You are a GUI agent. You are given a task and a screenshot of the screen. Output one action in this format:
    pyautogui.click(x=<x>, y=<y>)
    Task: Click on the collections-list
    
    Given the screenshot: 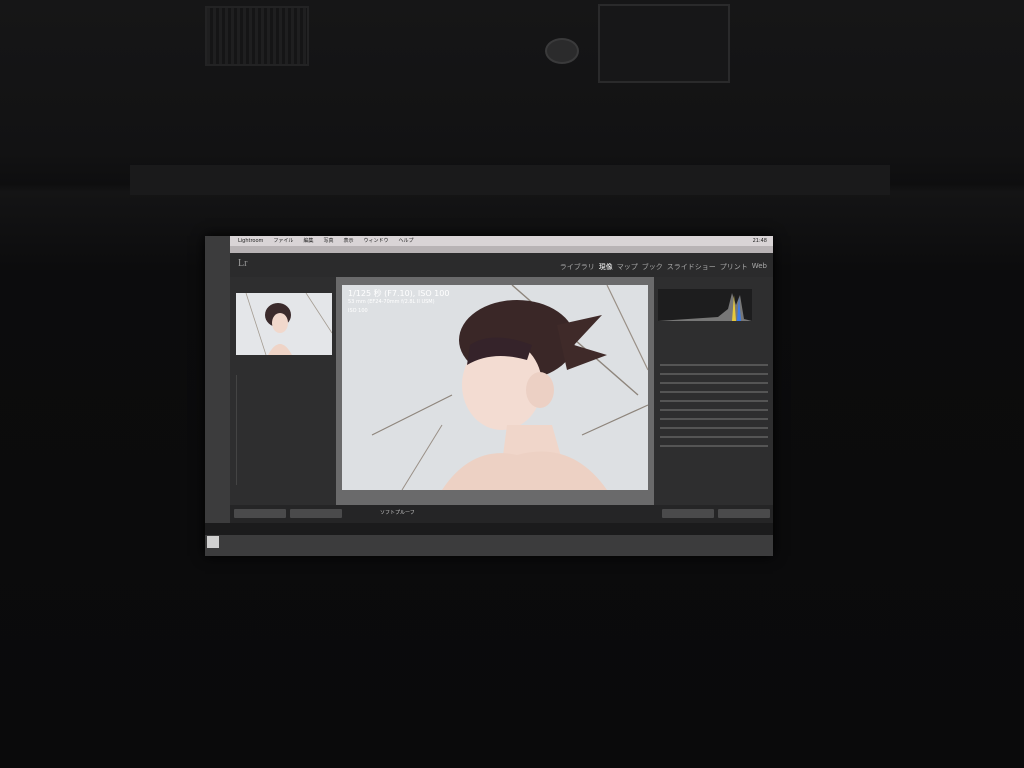 What is the action you would take?
    pyautogui.click(x=284, y=430)
    